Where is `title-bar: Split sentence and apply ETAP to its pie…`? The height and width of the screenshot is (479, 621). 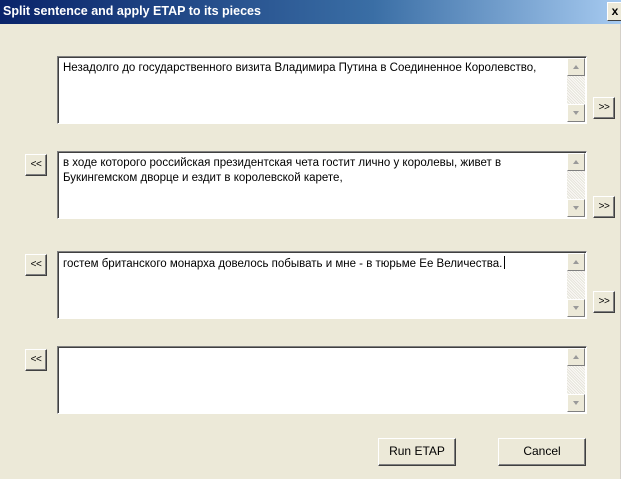
title-bar: Split sentence and apply ETAP to its pie… is located at coordinates (310, 12).